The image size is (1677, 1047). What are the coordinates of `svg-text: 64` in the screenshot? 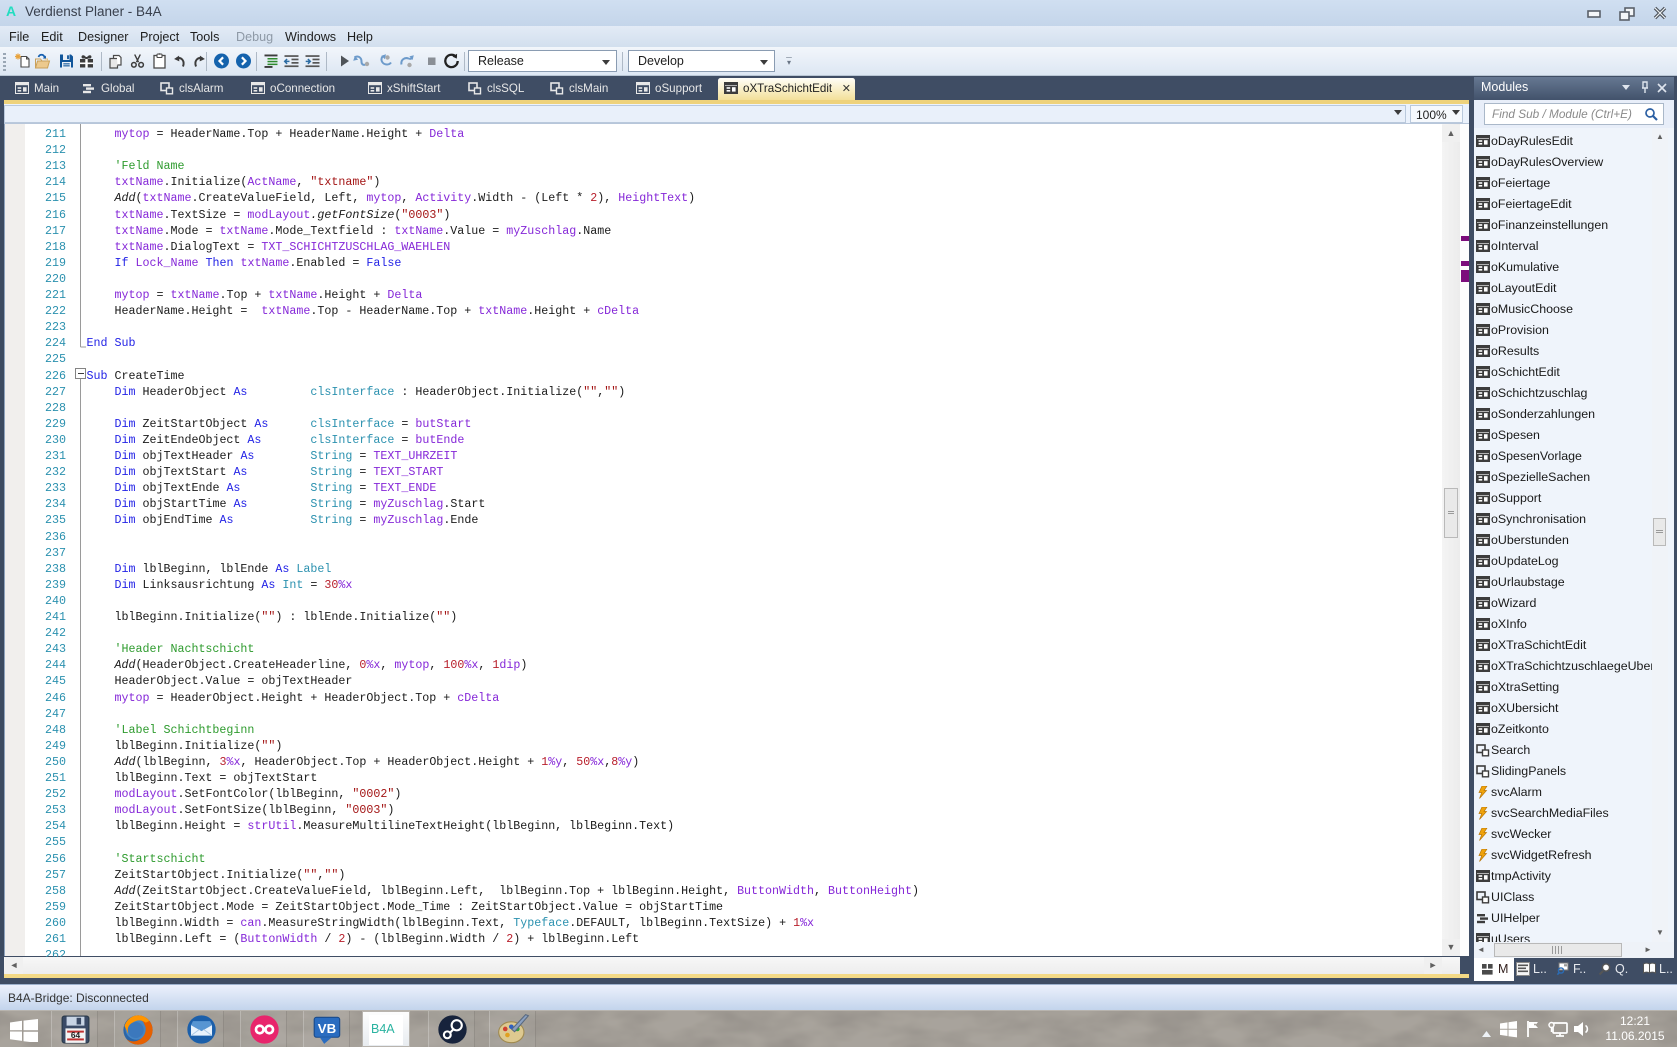 It's located at (76, 1035).